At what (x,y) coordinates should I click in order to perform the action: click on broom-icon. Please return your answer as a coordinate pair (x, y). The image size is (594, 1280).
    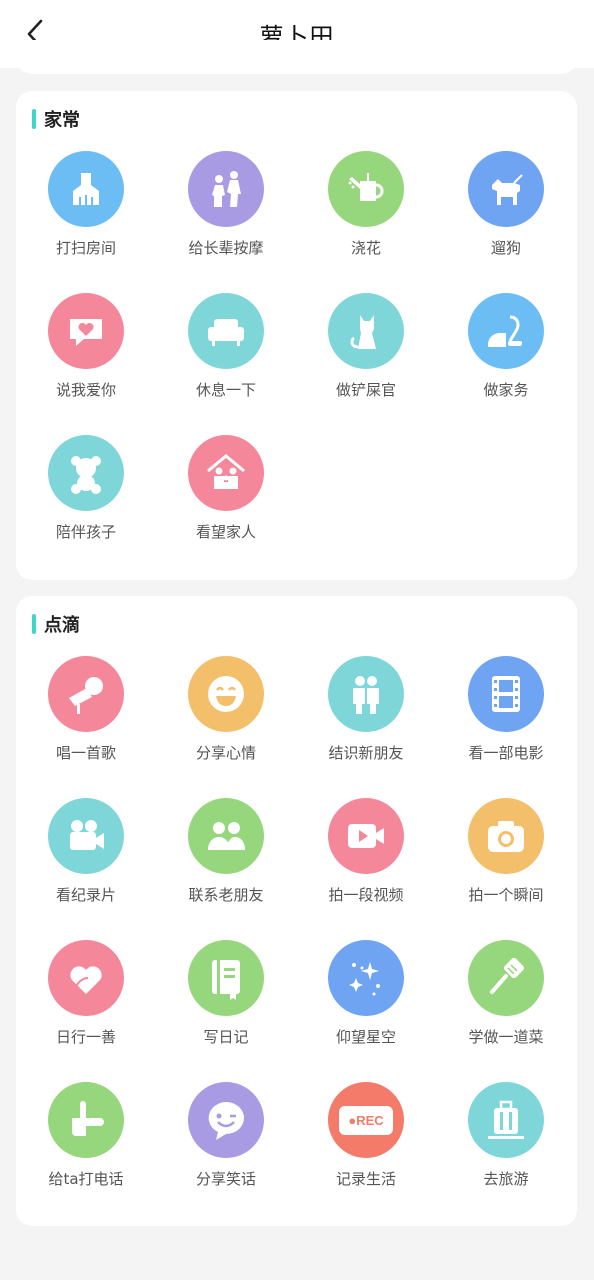
    Looking at the image, I should click on (86, 189).